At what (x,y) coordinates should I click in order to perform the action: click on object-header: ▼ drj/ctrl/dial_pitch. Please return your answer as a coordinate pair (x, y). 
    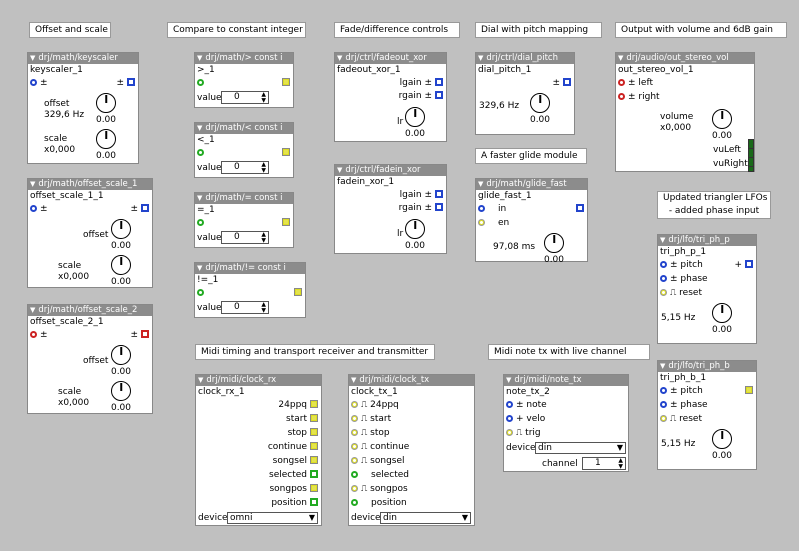
    Looking at the image, I should click on (525, 58).